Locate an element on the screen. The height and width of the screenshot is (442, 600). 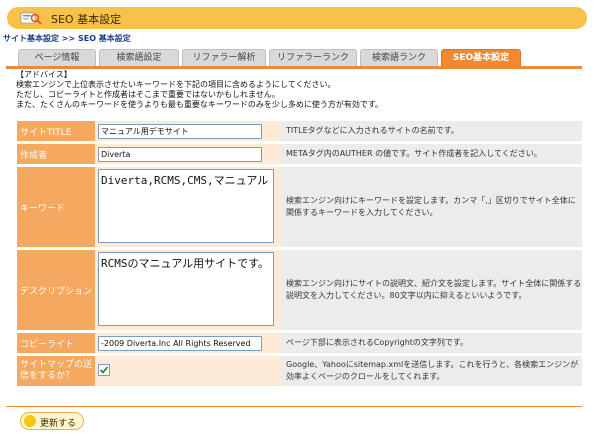
field-description: ページ下部に表示されるCopyrightの文字列です。 is located at coordinates (431, 343).